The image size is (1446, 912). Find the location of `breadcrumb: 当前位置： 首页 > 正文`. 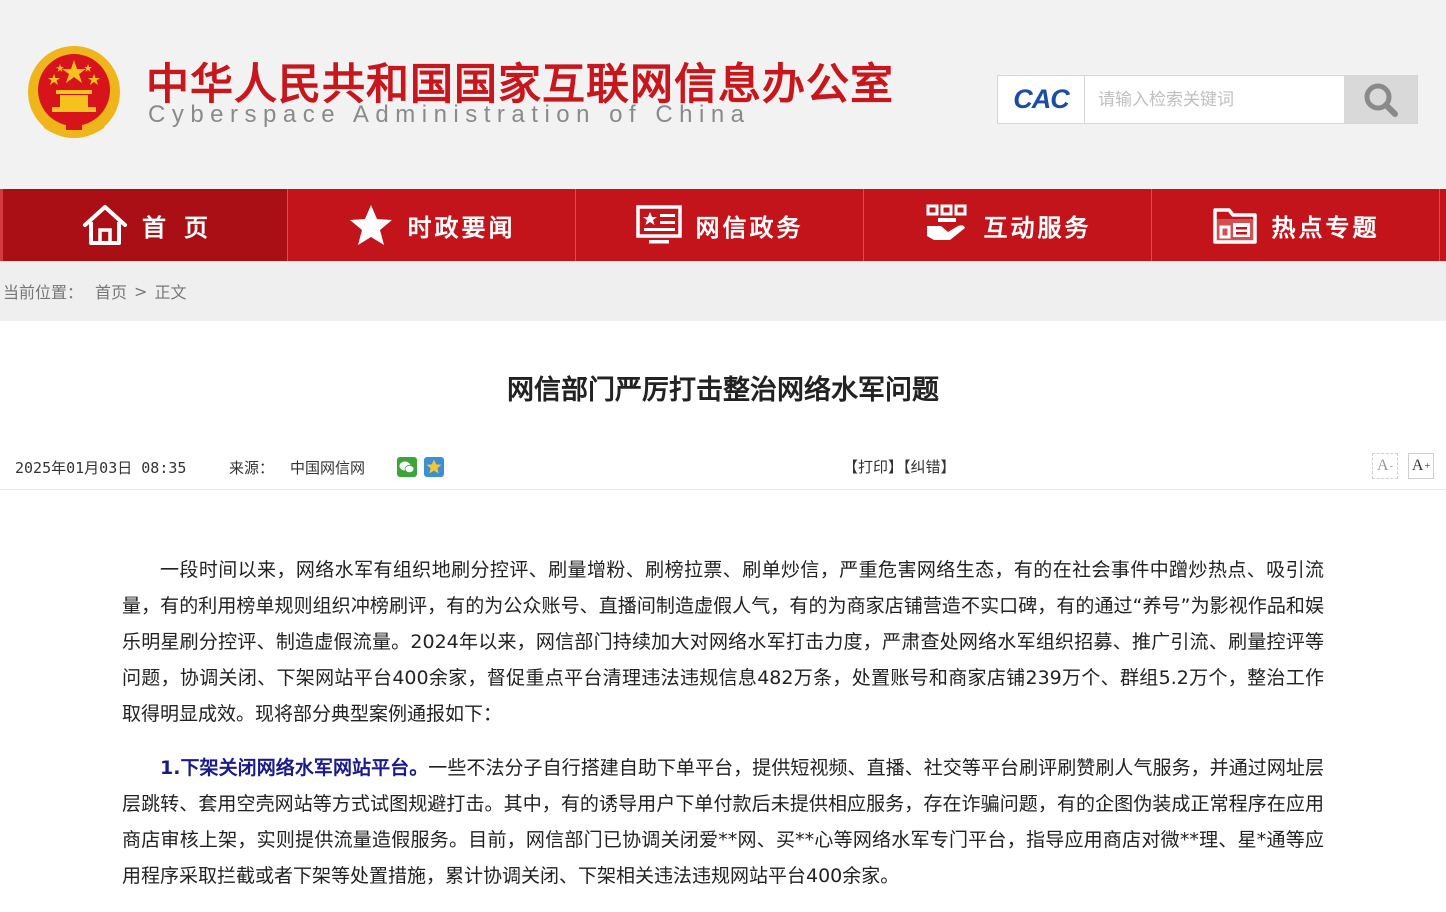

breadcrumb: 当前位置： 首页 > 正文 is located at coordinates (723, 291).